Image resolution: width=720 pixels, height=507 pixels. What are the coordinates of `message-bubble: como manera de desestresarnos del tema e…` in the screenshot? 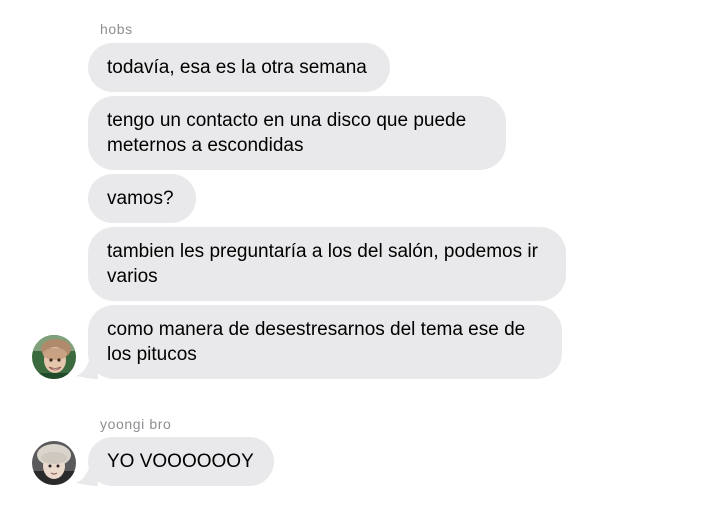 It's located at (325, 342).